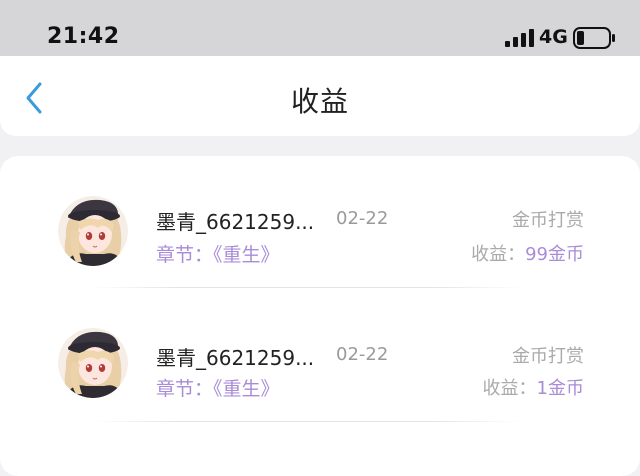 The image size is (640, 476). Describe the element at coordinates (320, 28) in the screenshot. I see `status-bar: 21:42 4G` at that location.